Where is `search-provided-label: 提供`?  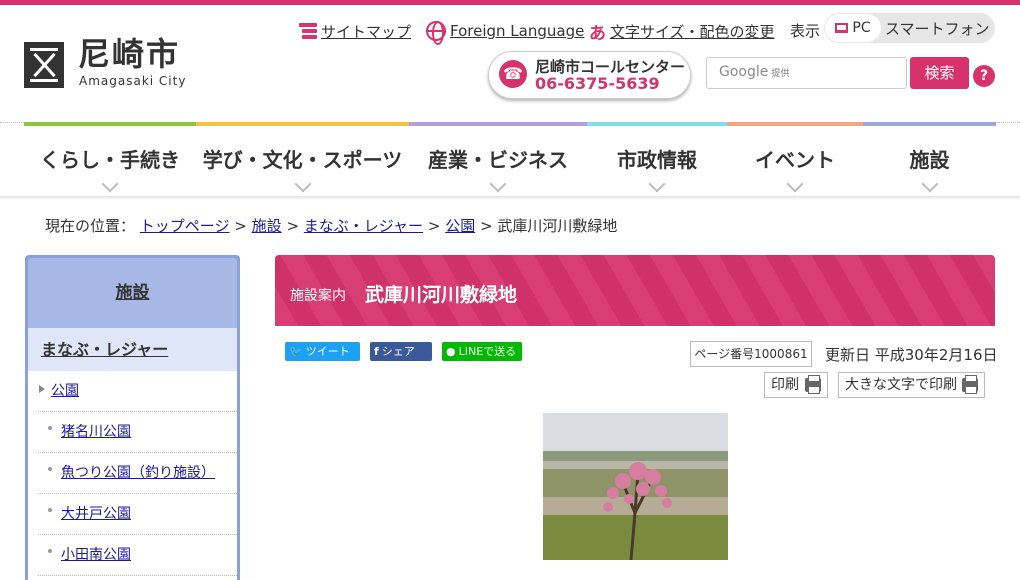 search-provided-label: 提供 is located at coordinates (780, 74).